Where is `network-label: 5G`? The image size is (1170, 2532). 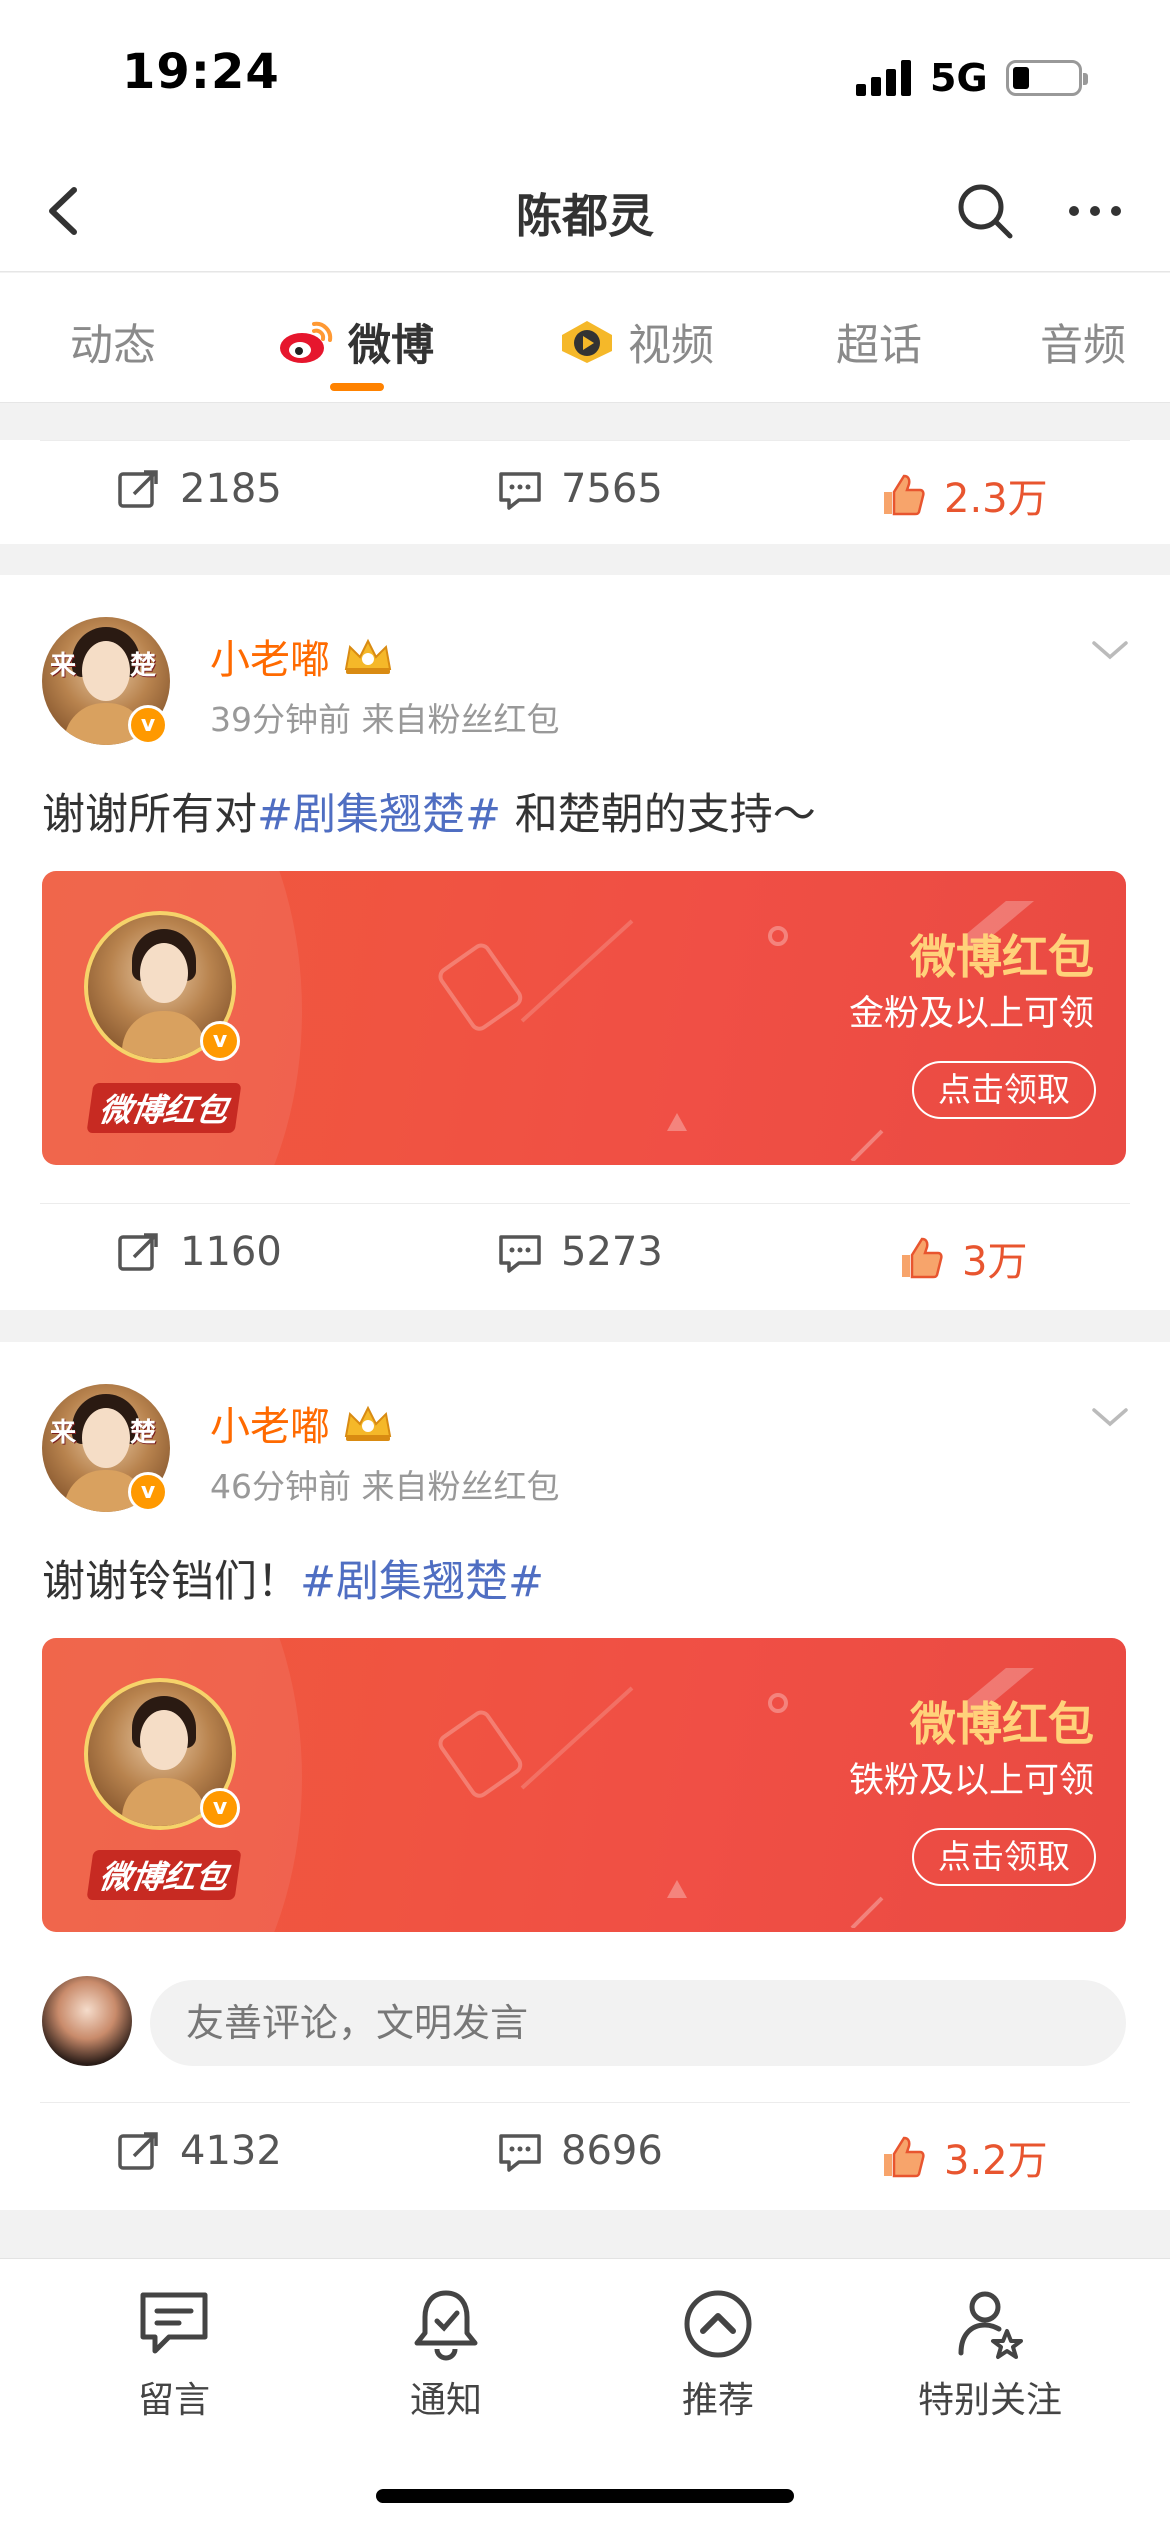
network-label: 5G is located at coordinates (959, 78).